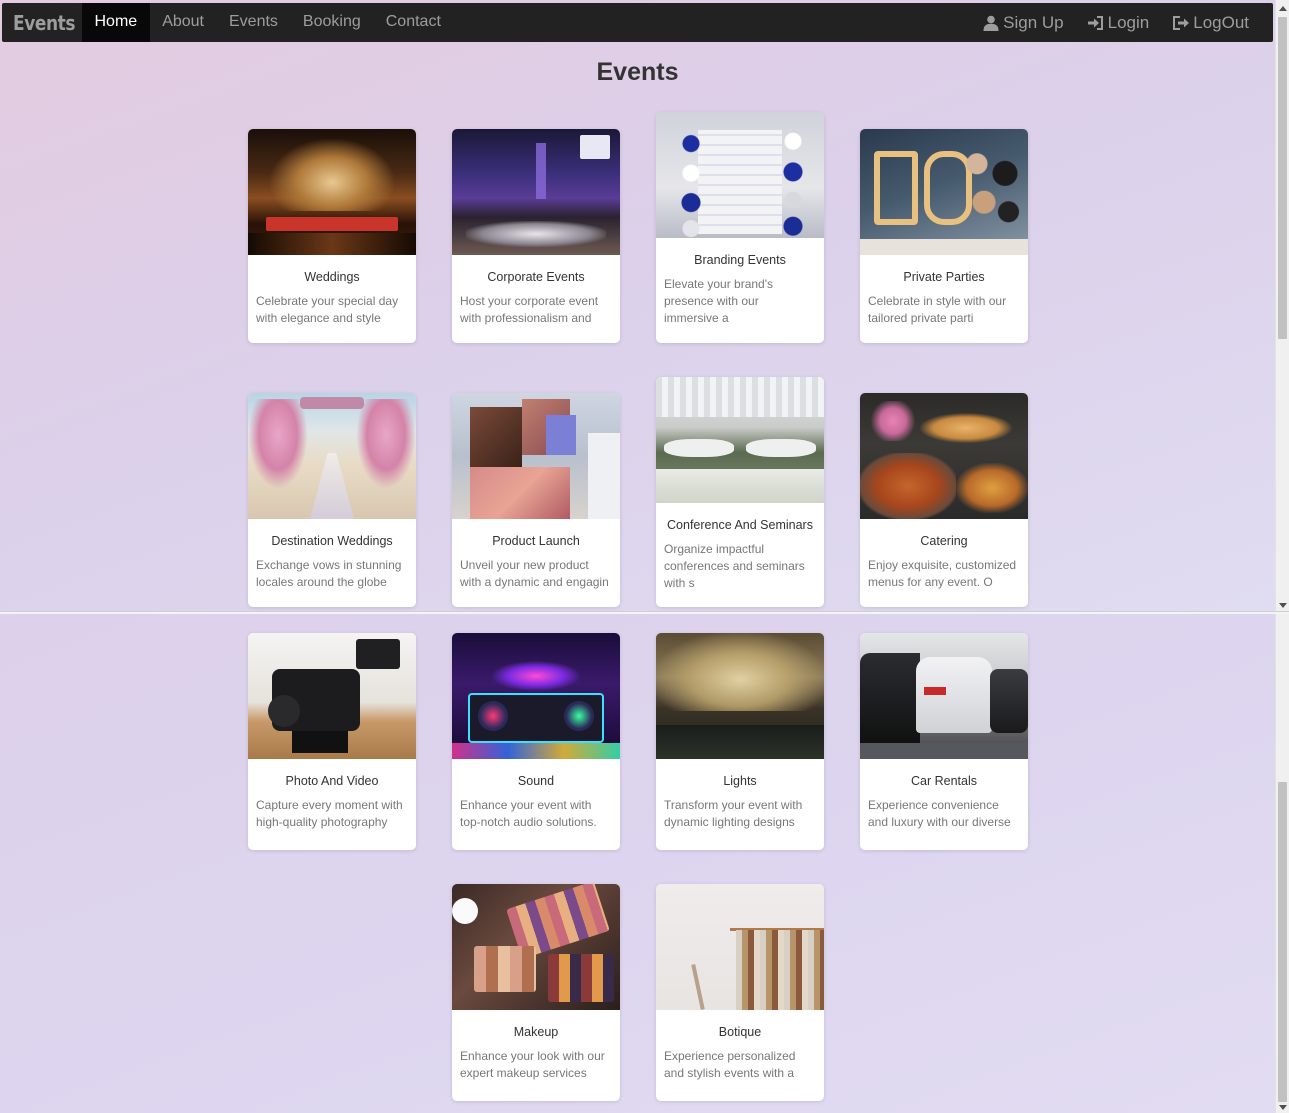 The width and height of the screenshot is (1289, 1113). Describe the element at coordinates (536, 277) in the screenshot. I see `card-title: Corporate Events` at that location.